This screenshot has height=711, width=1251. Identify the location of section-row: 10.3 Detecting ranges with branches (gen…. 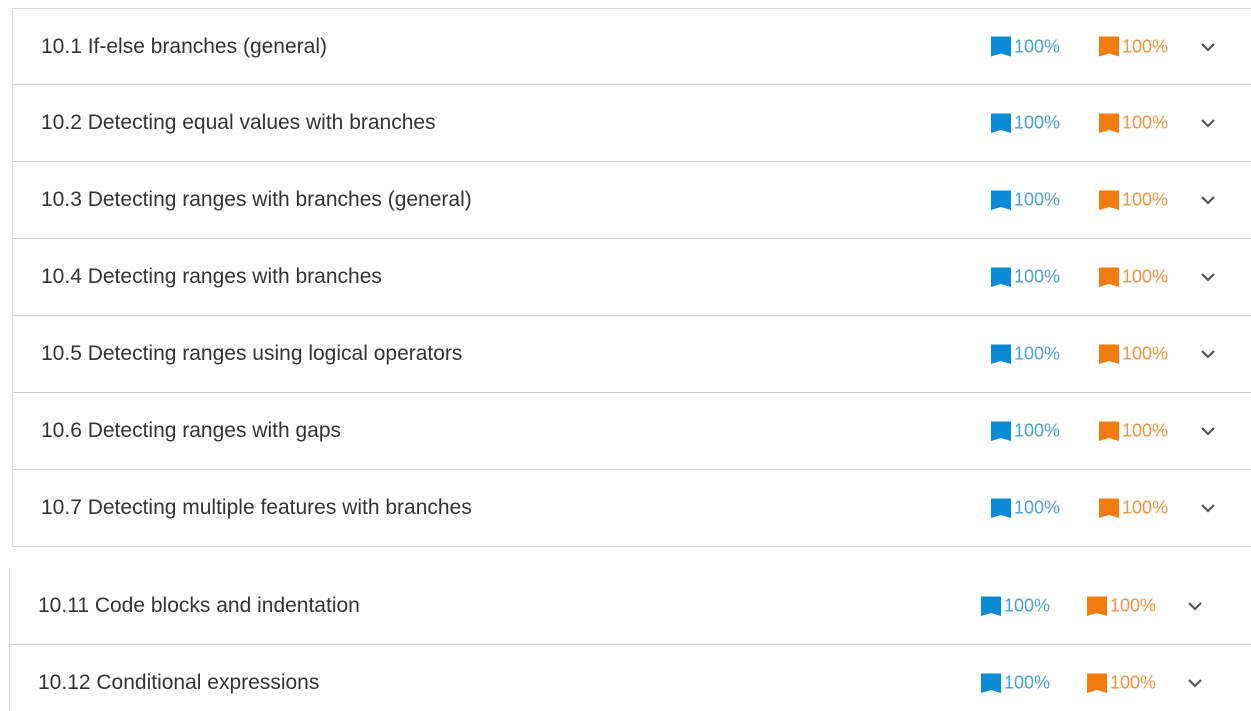
(632, 200).